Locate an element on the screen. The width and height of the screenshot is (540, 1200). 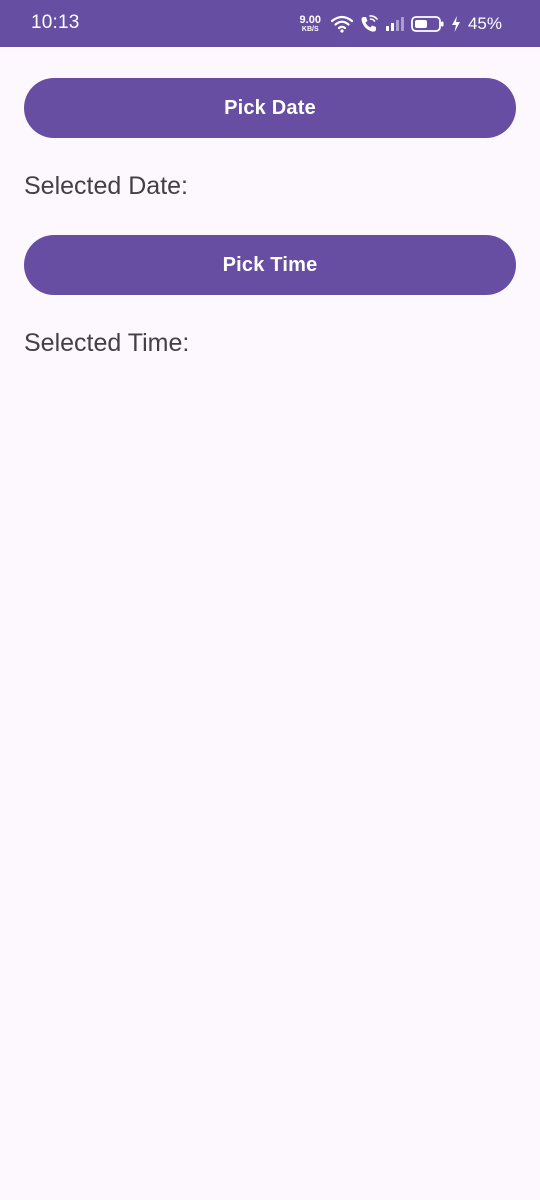
network-speed: 9.00 KB/S is located at coordinates (310, 23).